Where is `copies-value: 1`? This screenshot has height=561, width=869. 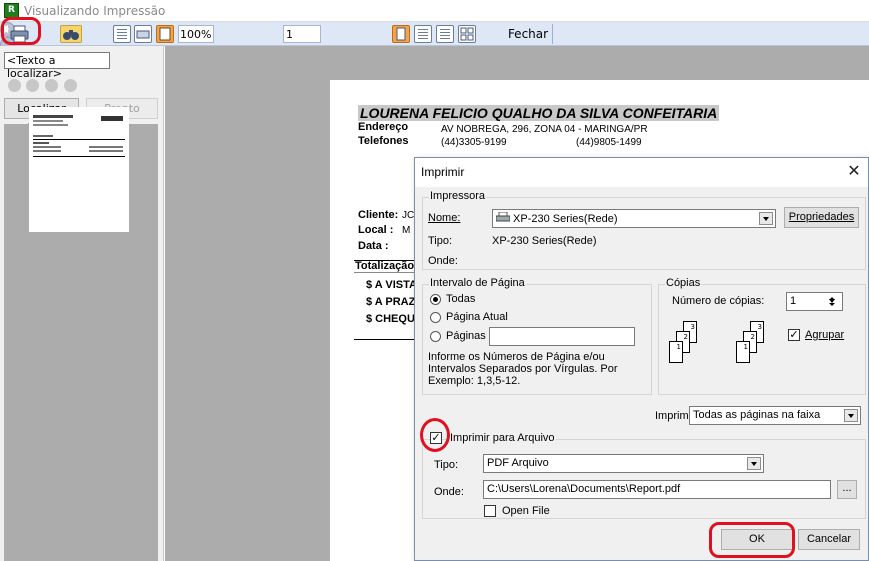 copies-value: 1 is located at coordinates (793, 301).